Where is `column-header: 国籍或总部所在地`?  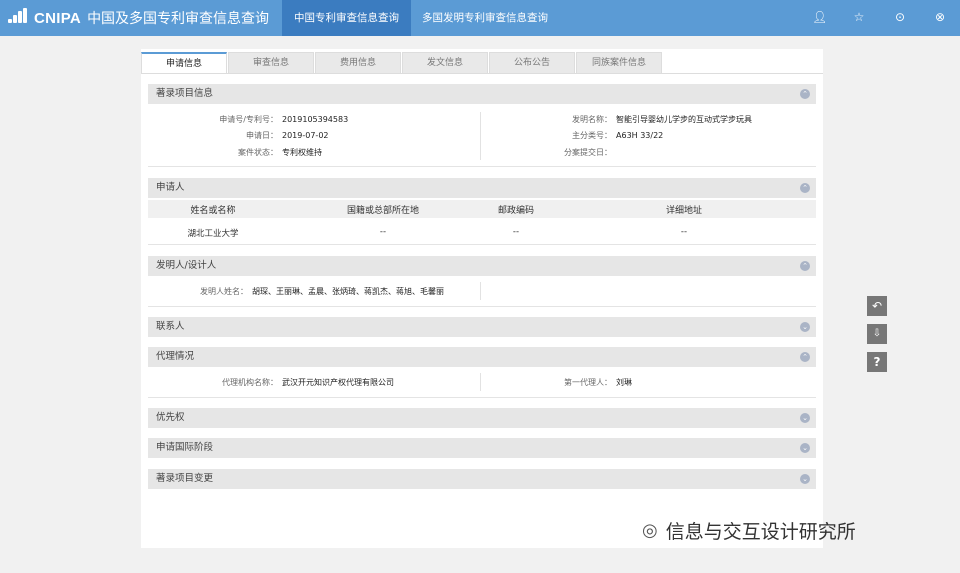
column-header: 国籍或总部所在地 is located at coordinates (382, 211).